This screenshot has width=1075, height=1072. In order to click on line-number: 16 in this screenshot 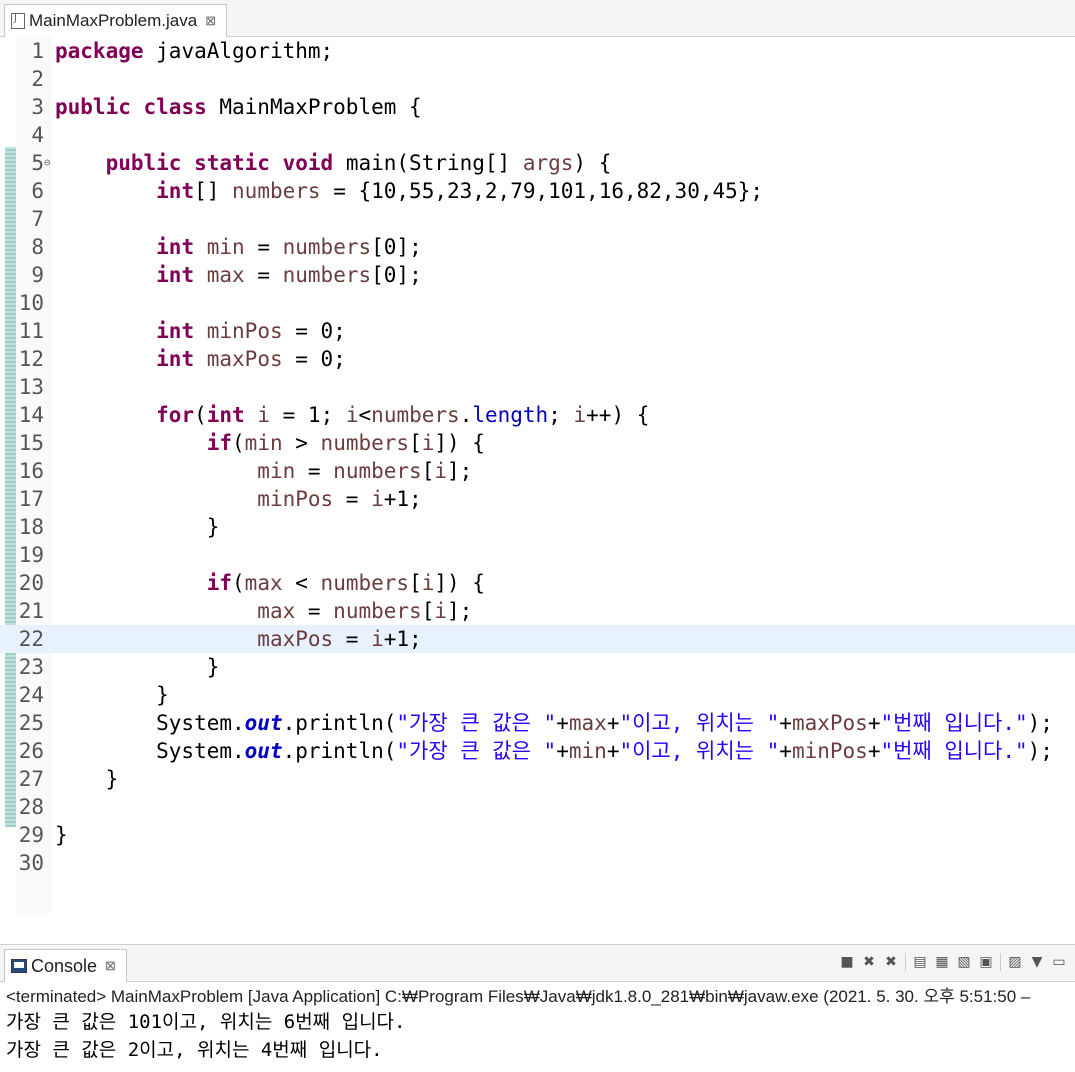, I will do `click(31, 471)`.